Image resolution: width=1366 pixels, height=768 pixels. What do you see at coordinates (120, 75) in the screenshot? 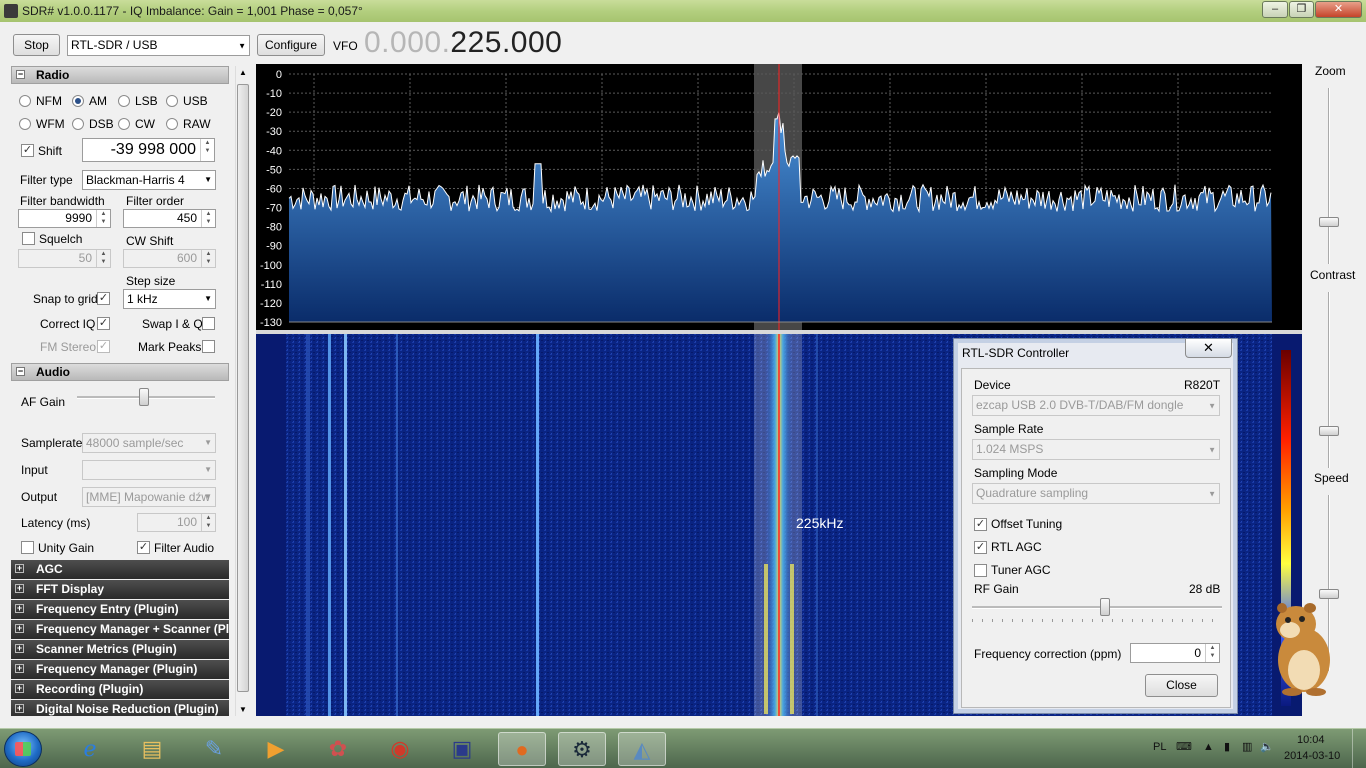
I see `radio-section-header: − Radio` at bounding box center [120, 75].